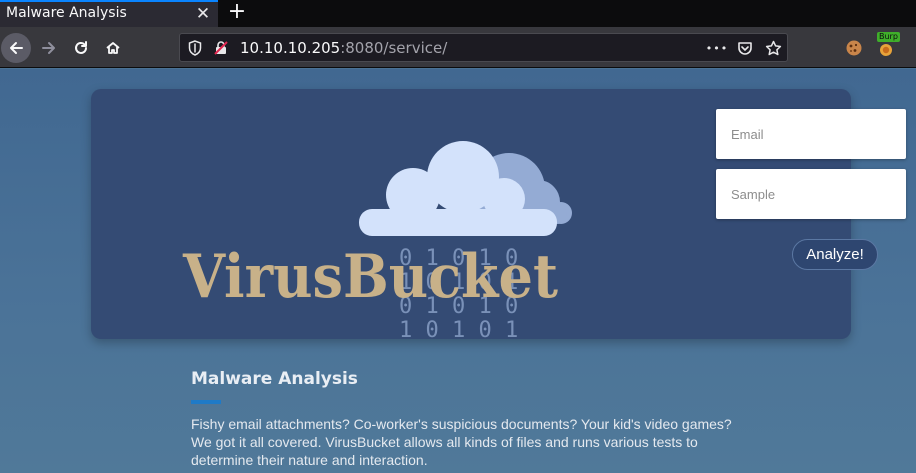 The width and height of the screenshot is (916, 473). Describe the element at coordinates (237, 12) in the screenshot. I see `new-tab-button: +` at that location.